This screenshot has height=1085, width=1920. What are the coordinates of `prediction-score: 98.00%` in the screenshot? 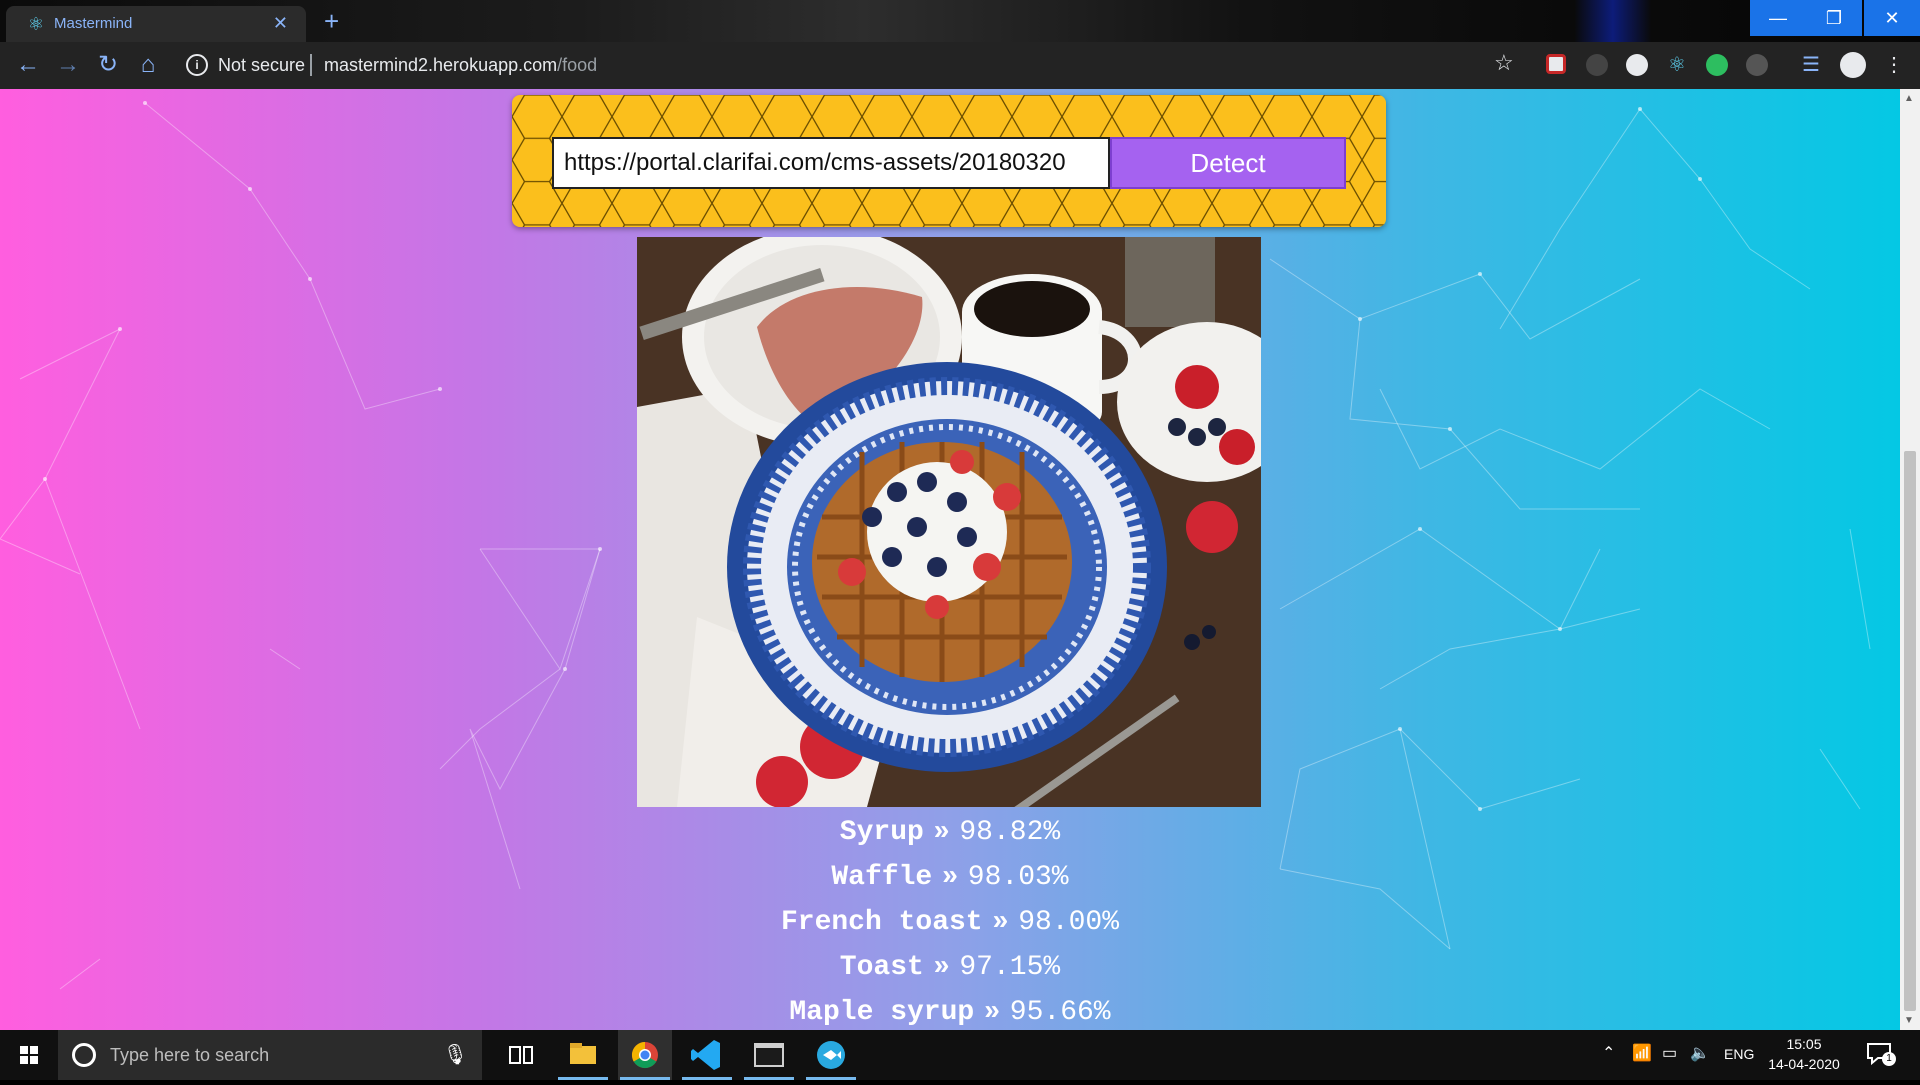 It's located at (1069, 922).